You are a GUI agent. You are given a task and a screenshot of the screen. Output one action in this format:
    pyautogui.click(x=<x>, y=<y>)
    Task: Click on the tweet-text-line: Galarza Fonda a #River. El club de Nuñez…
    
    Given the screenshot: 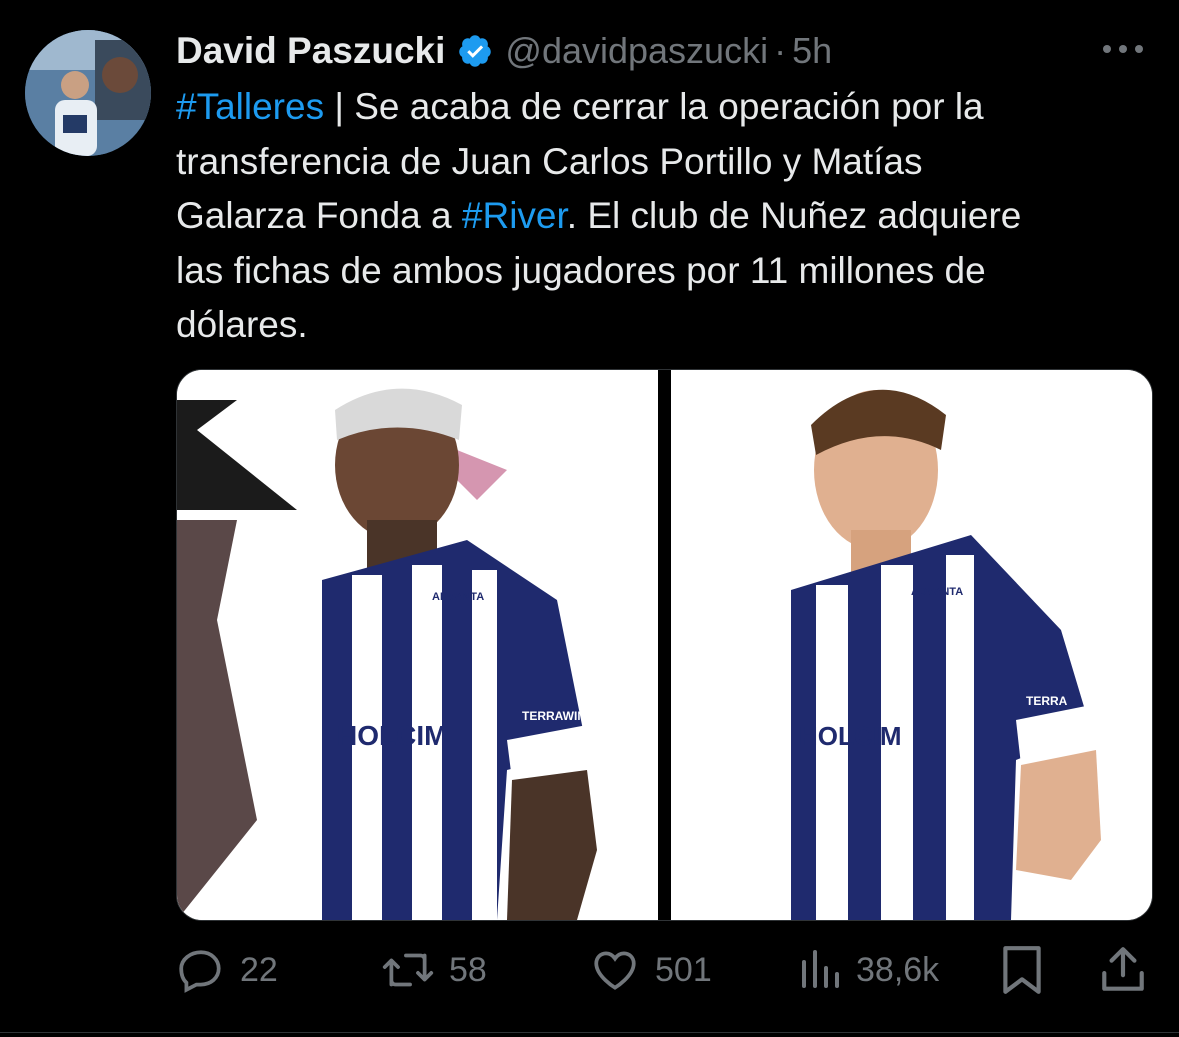 What is the action you would take?
    pyautogui.click(x=599, y=215)
    